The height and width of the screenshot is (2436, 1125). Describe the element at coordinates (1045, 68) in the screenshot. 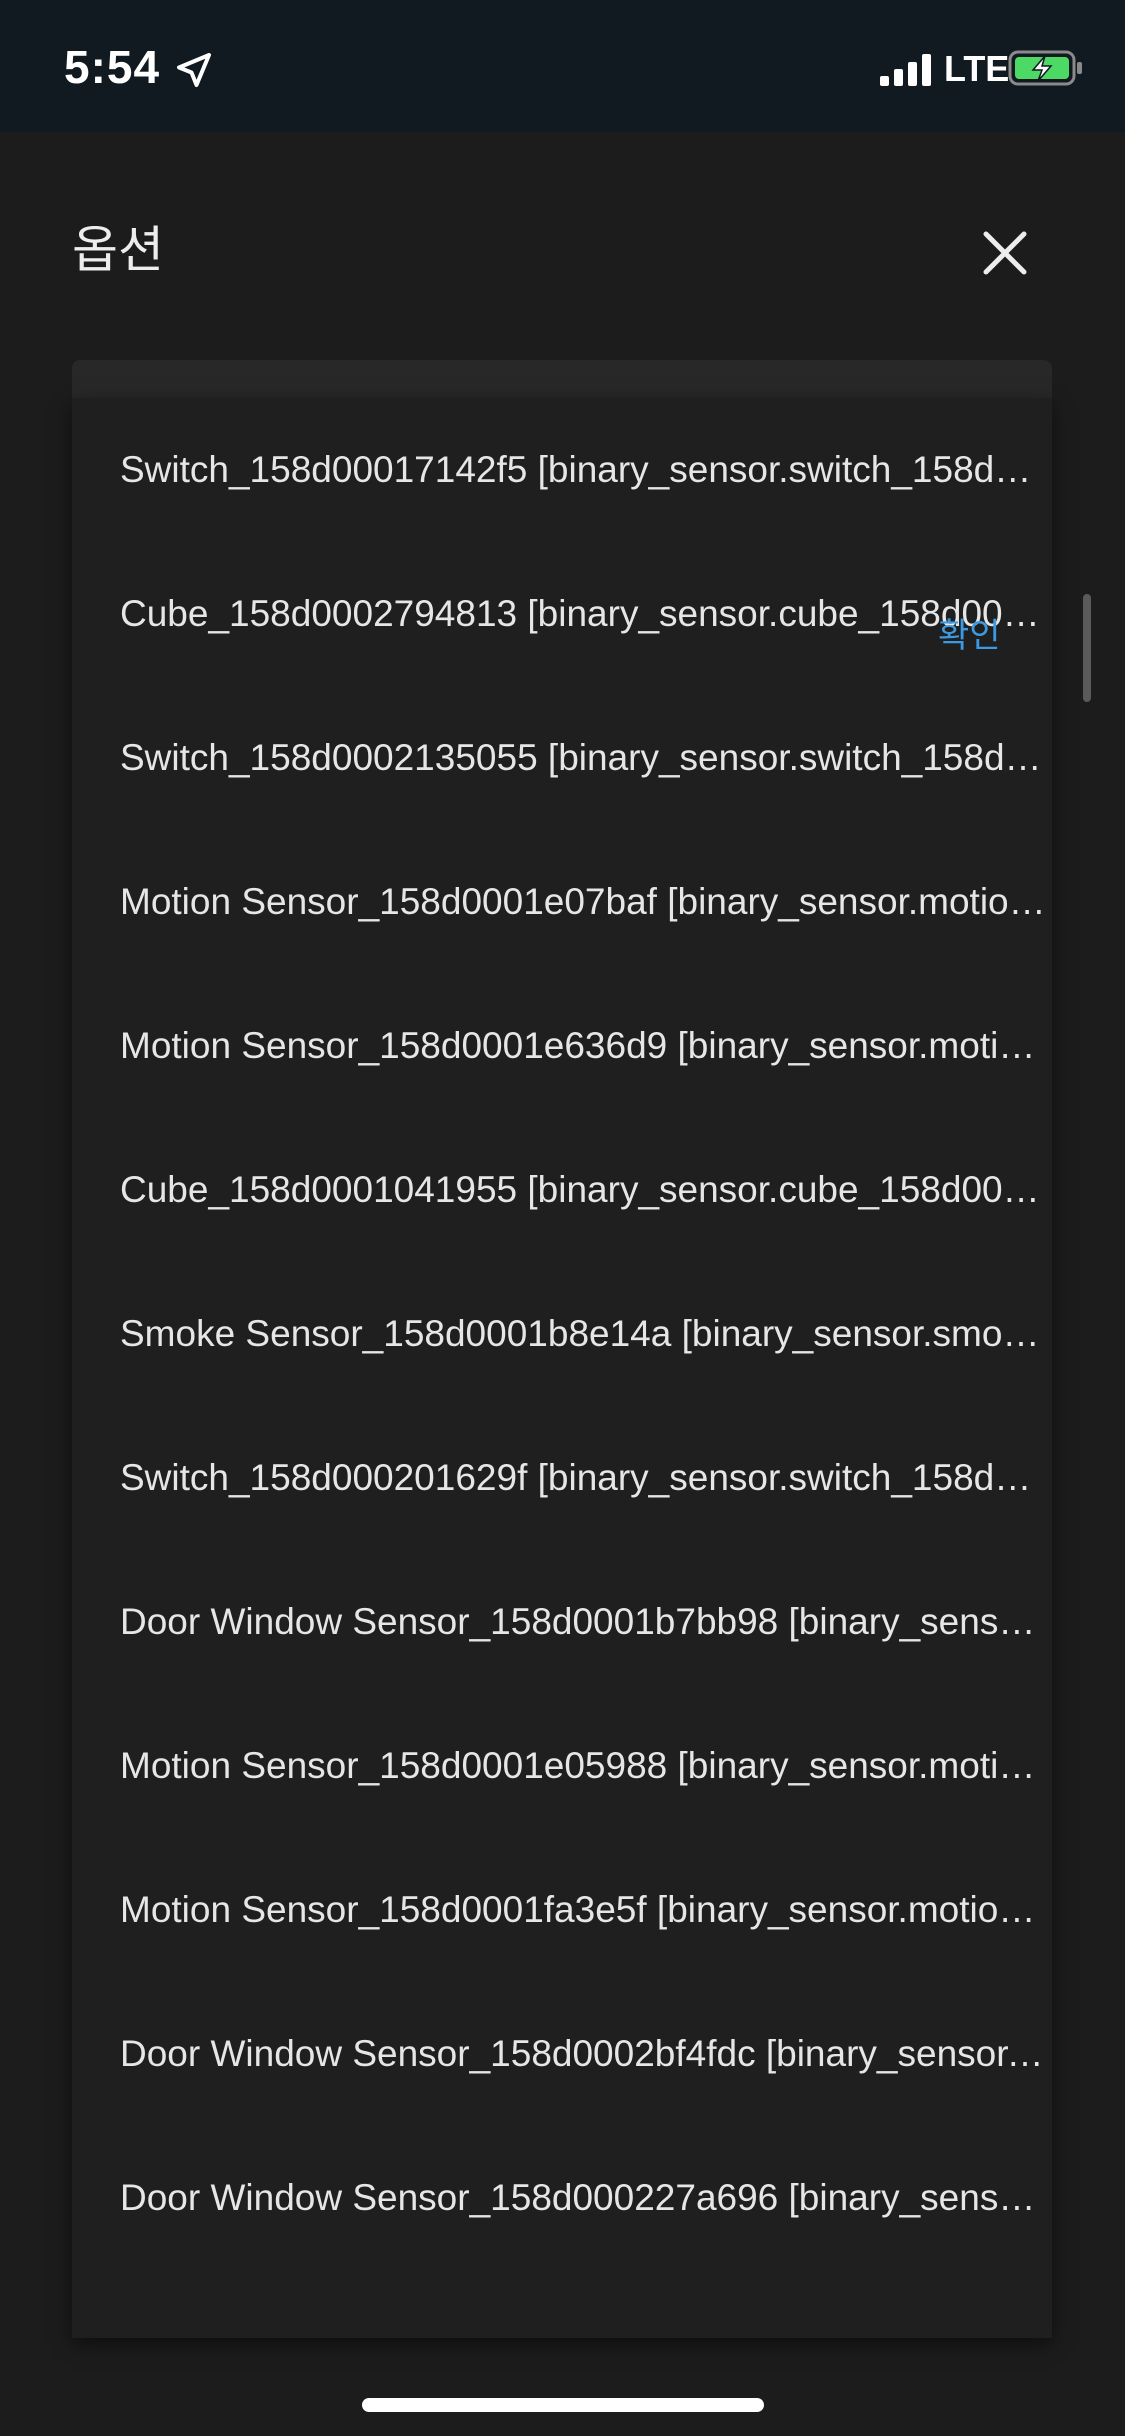

I see `battery-charging-icon` at that location.